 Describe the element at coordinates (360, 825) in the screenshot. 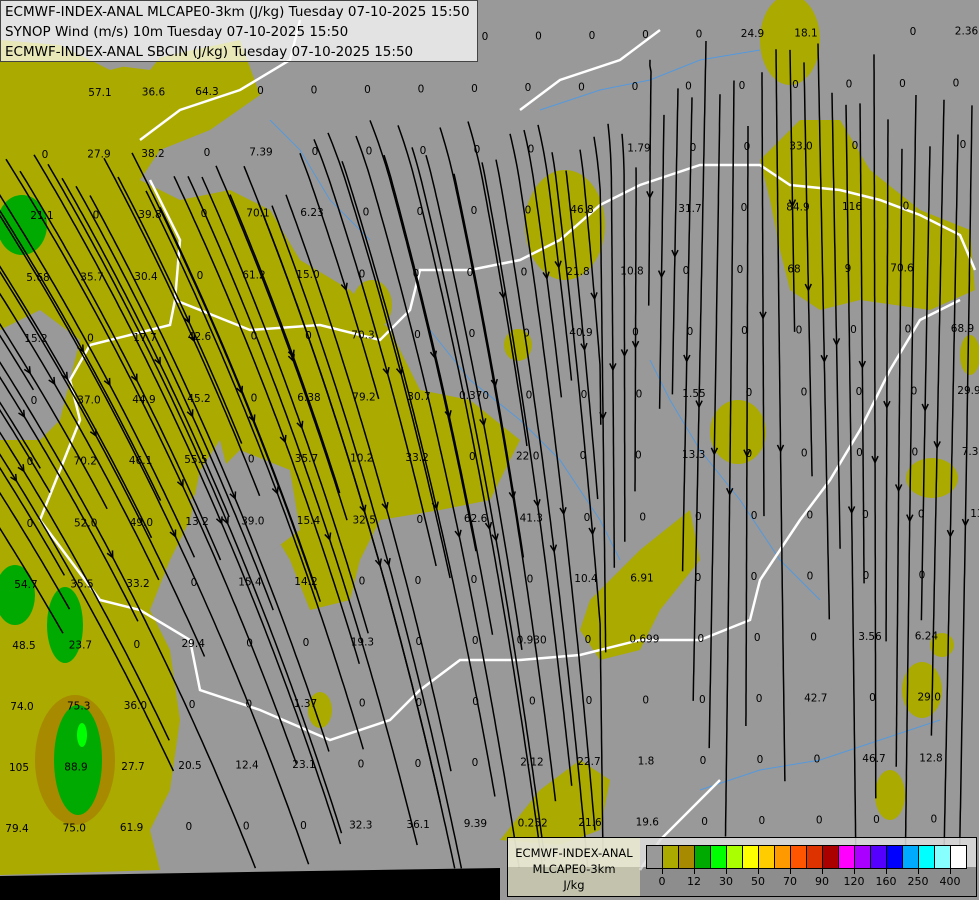

I see `station-value: 32.3` at that location.